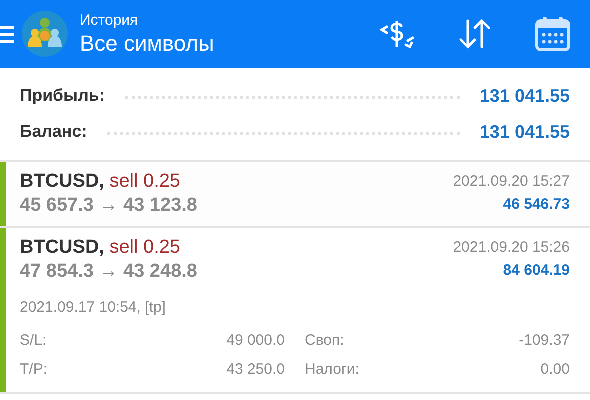  What do you see at coordinates (511, 182) in the screenshot?
I see `deal-time: 2021.09.20 15:27` at bounding box center [511, 182].